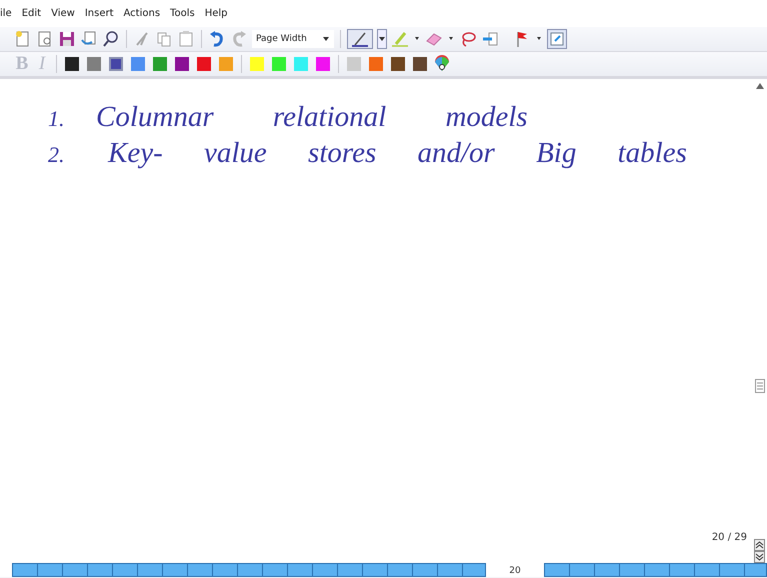  Describe the element at coordinates (216, 13) in the screenshot. I see `menu-item: Help` at that location.